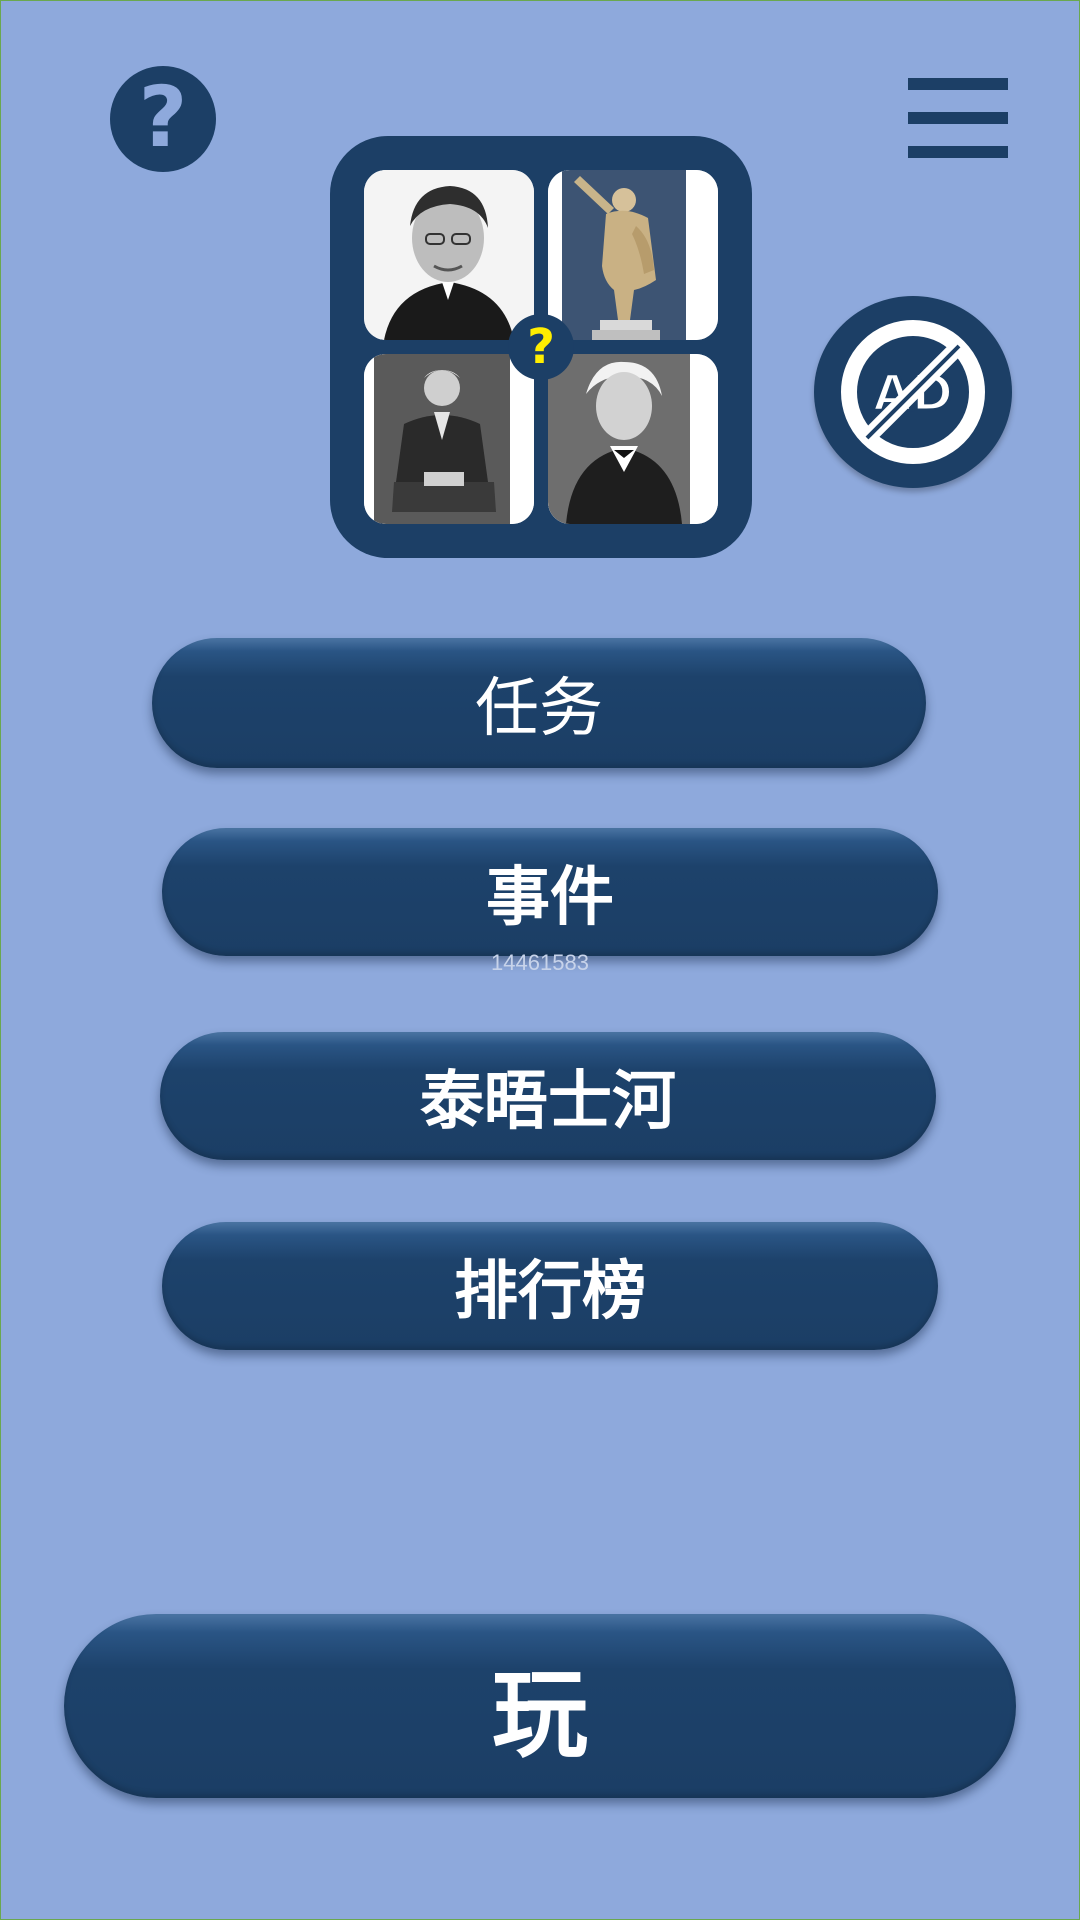 The height and width of the screenshot is (1920, 1080). I want to click on events-button: 事件, so click(550, 892).